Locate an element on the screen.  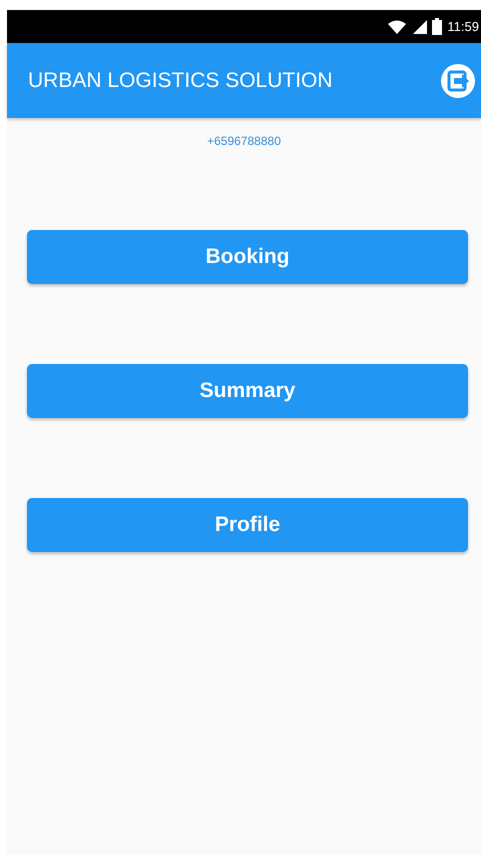
battery-icon is located at coordinates (437, 26).